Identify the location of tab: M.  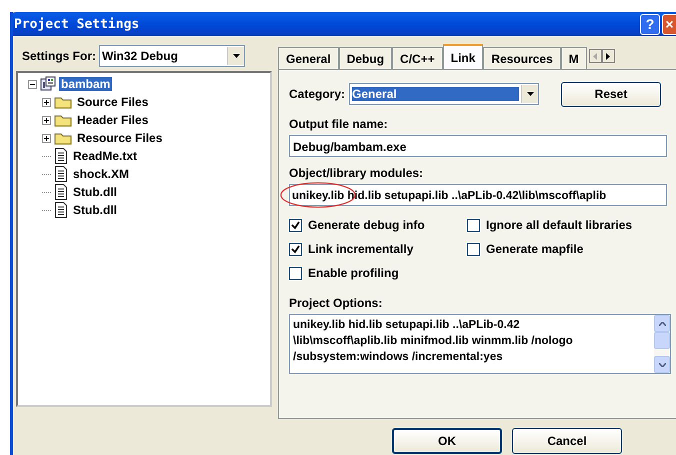
(573, 58).